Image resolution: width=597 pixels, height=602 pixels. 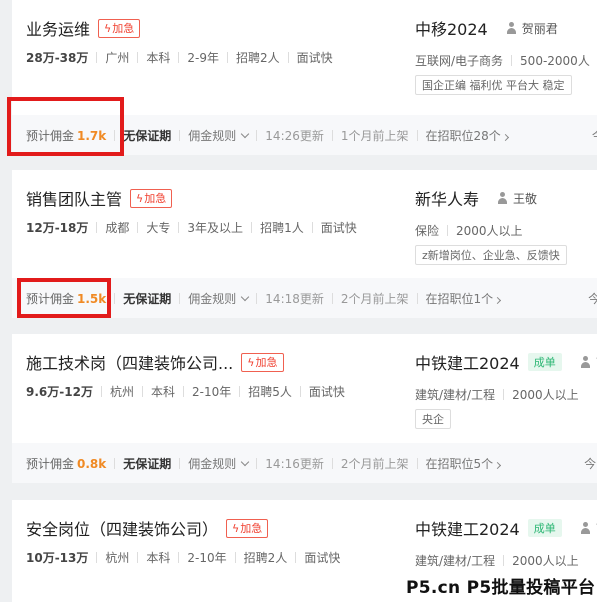 I want to click on posted-time: 1个月前上架, so click(x=374, y=135).